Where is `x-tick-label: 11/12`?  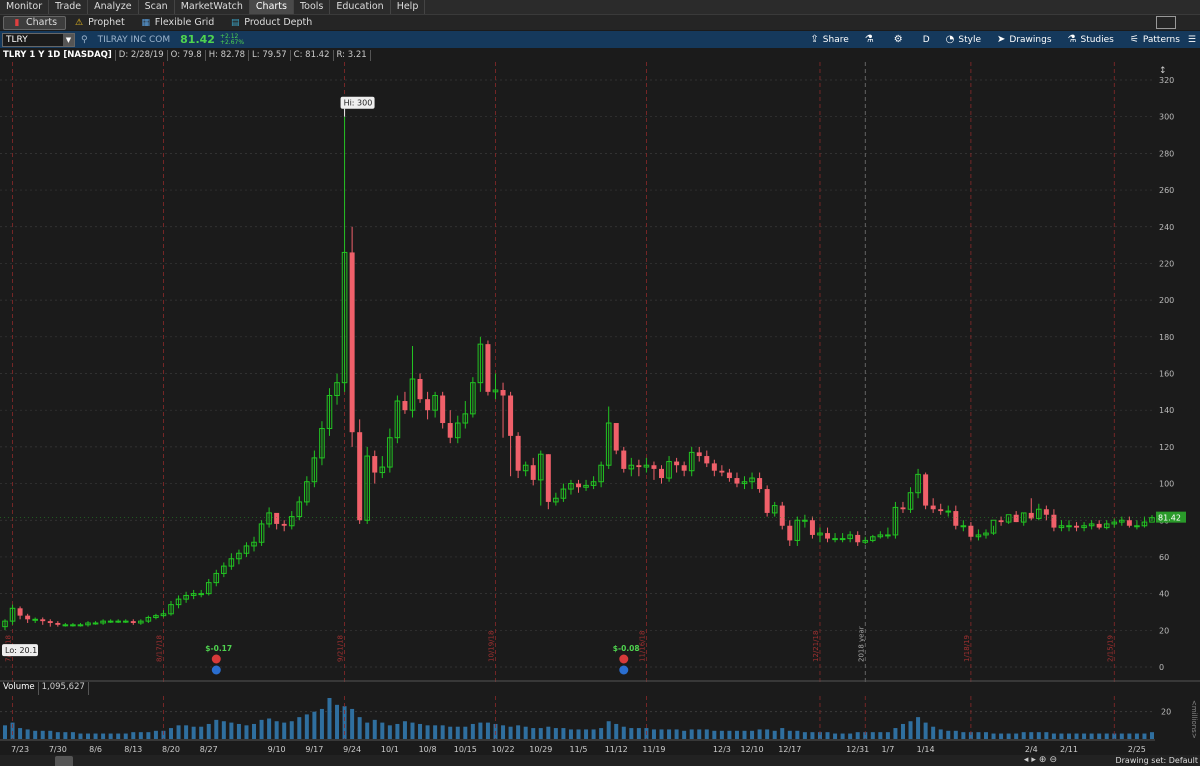
x-tick-label: 11/12 is located at coordinates (616, 749).